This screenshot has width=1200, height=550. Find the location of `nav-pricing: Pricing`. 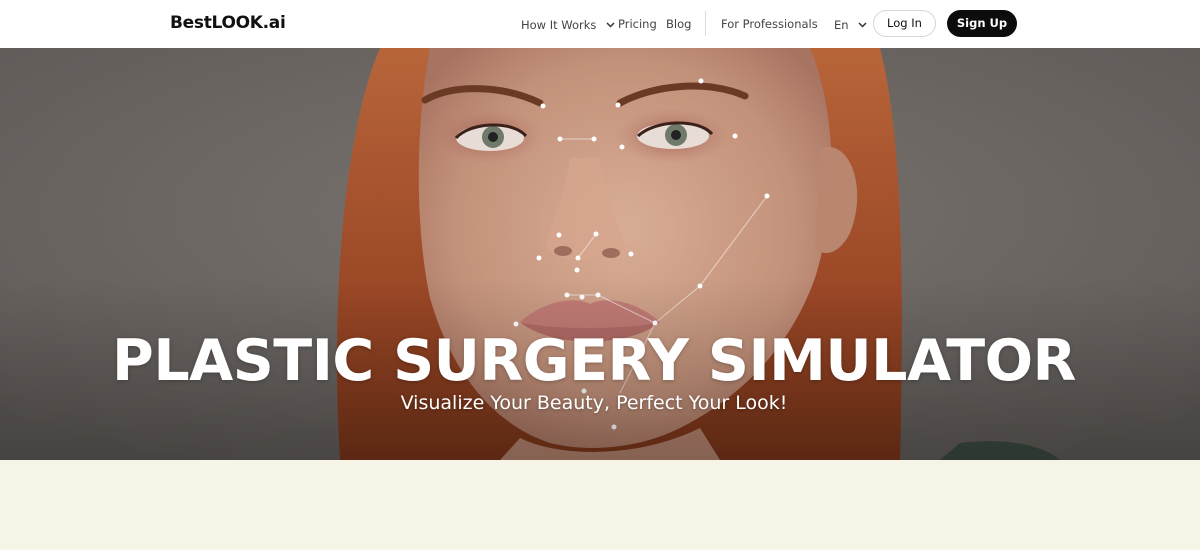

nav-pricing: Pricing is located at coordinates (637, 24).